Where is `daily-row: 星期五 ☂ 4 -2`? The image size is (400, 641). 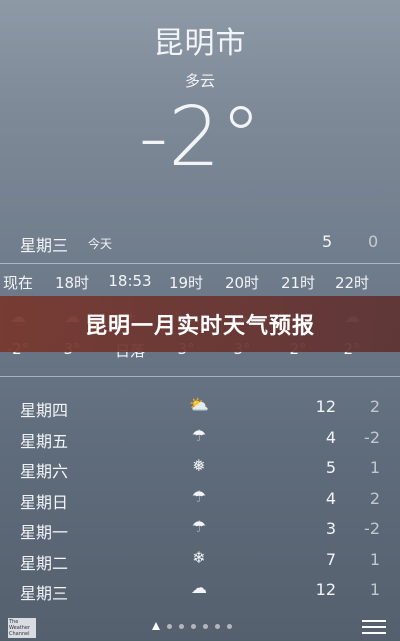 daily-row: 星期五 ☂ 4 -2 is located at coordinates (200, 438).